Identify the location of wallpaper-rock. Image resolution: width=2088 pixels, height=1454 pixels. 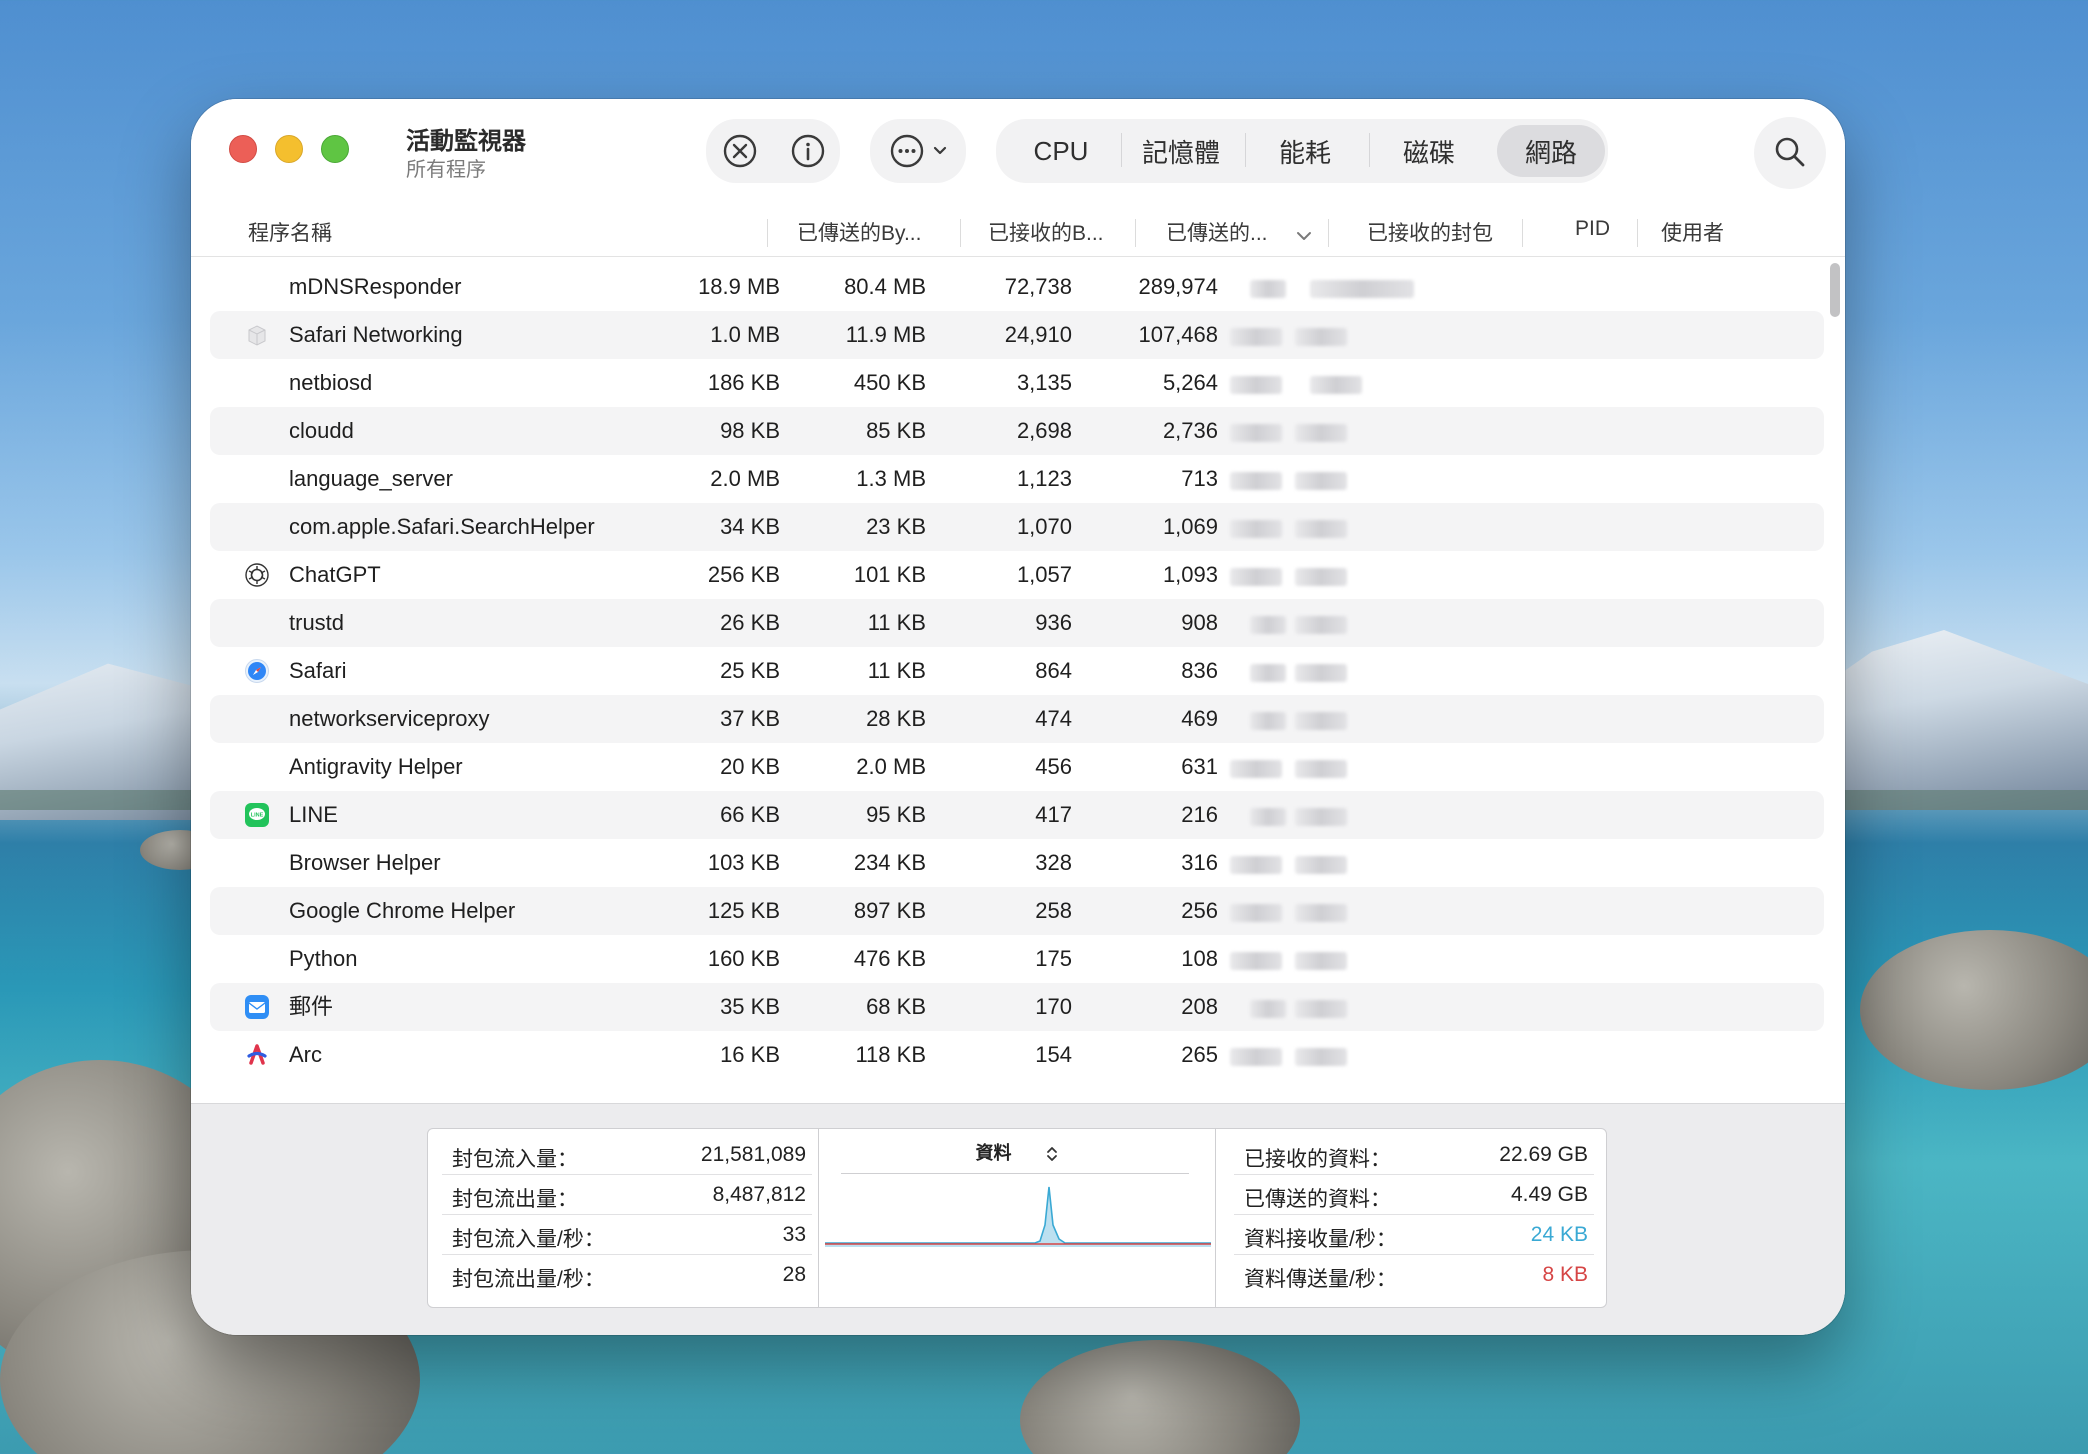
(1974, 1010).